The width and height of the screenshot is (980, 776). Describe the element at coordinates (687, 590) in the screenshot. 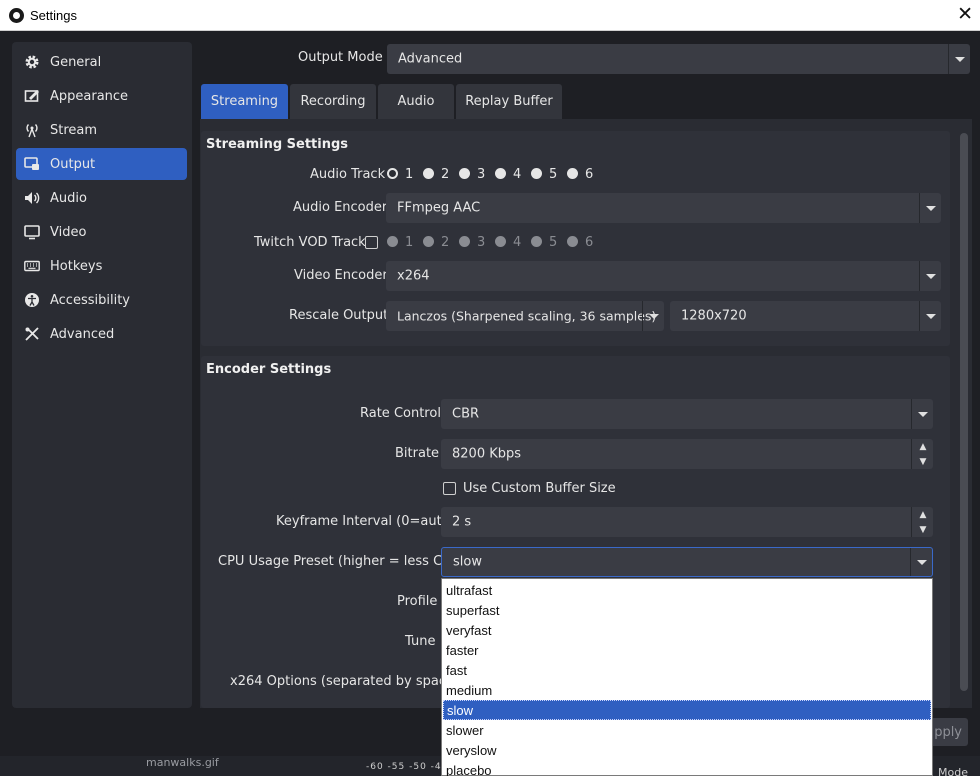

I see `dropdown-option-ultrafast: ultrafast` at that location.